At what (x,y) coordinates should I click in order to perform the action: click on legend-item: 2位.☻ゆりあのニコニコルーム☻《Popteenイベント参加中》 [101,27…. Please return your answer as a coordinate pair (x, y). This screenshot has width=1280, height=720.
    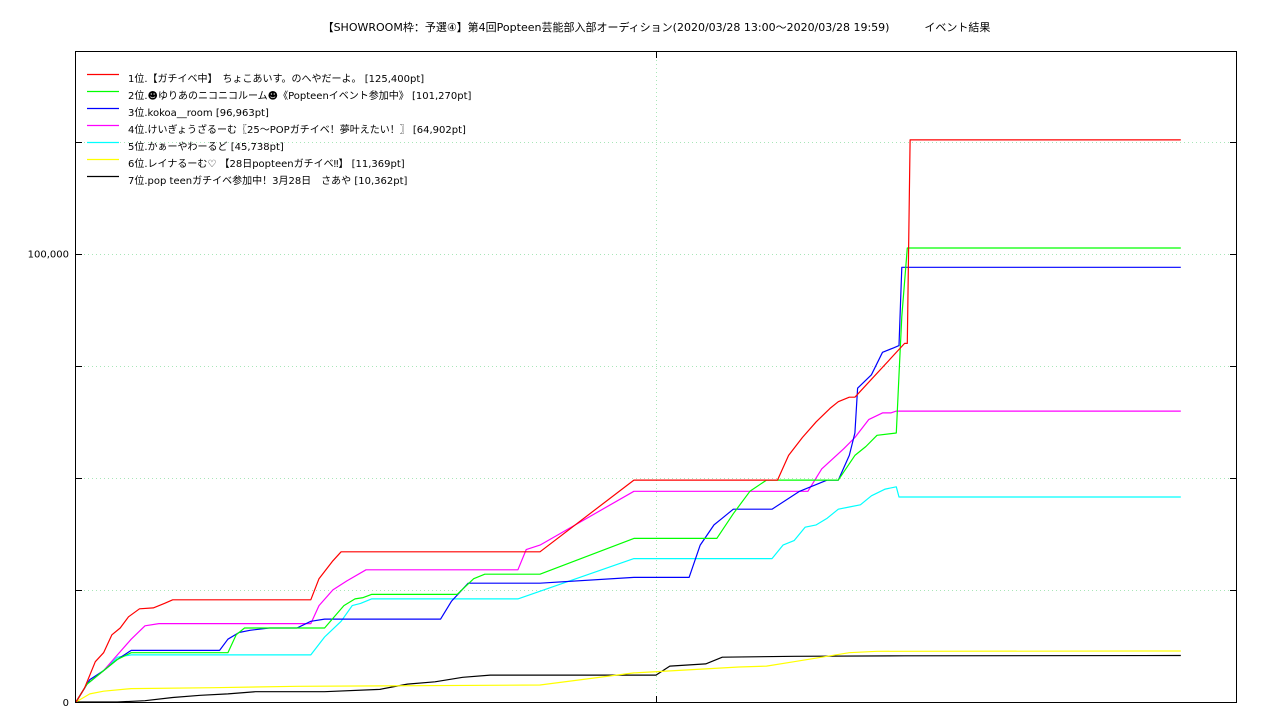
    Looking at the image, I should click on (279, 95).